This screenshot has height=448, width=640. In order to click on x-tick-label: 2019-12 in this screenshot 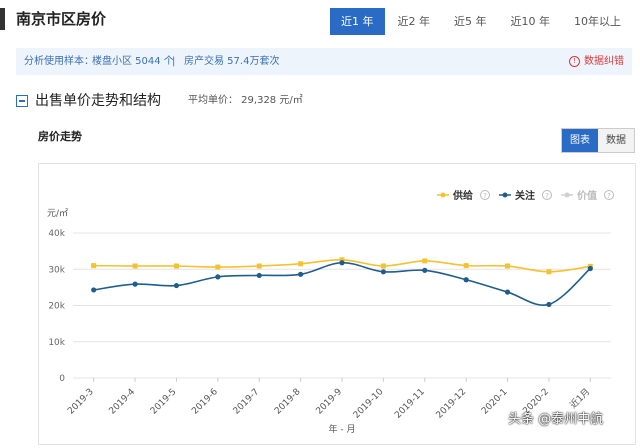, I will do `click(452, 404)`.